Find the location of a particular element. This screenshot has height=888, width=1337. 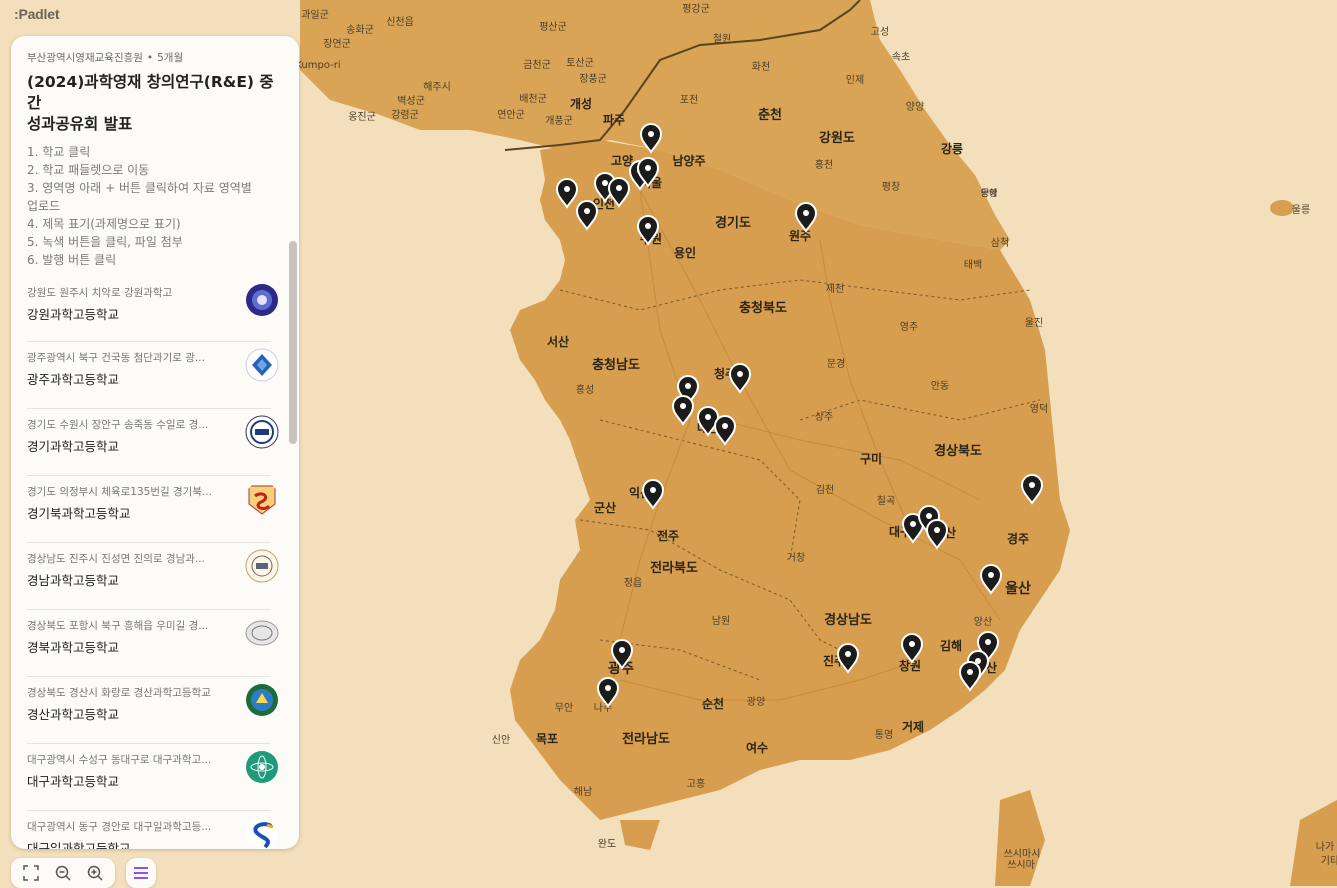

map-label: 거제 is located at coordinates (913, 726).